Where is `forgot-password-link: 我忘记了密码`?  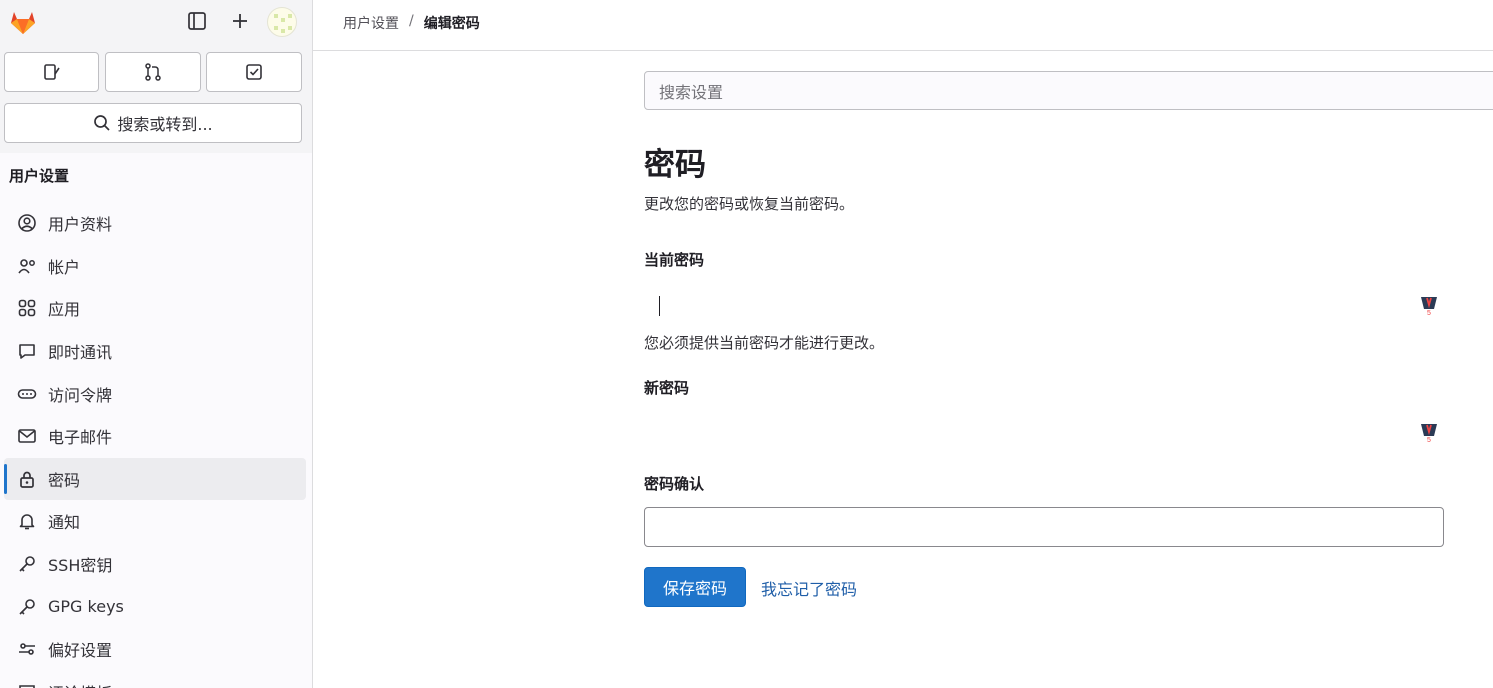 forgot-password-link: 我忘记了密码 is located at coordinates (809, 588).